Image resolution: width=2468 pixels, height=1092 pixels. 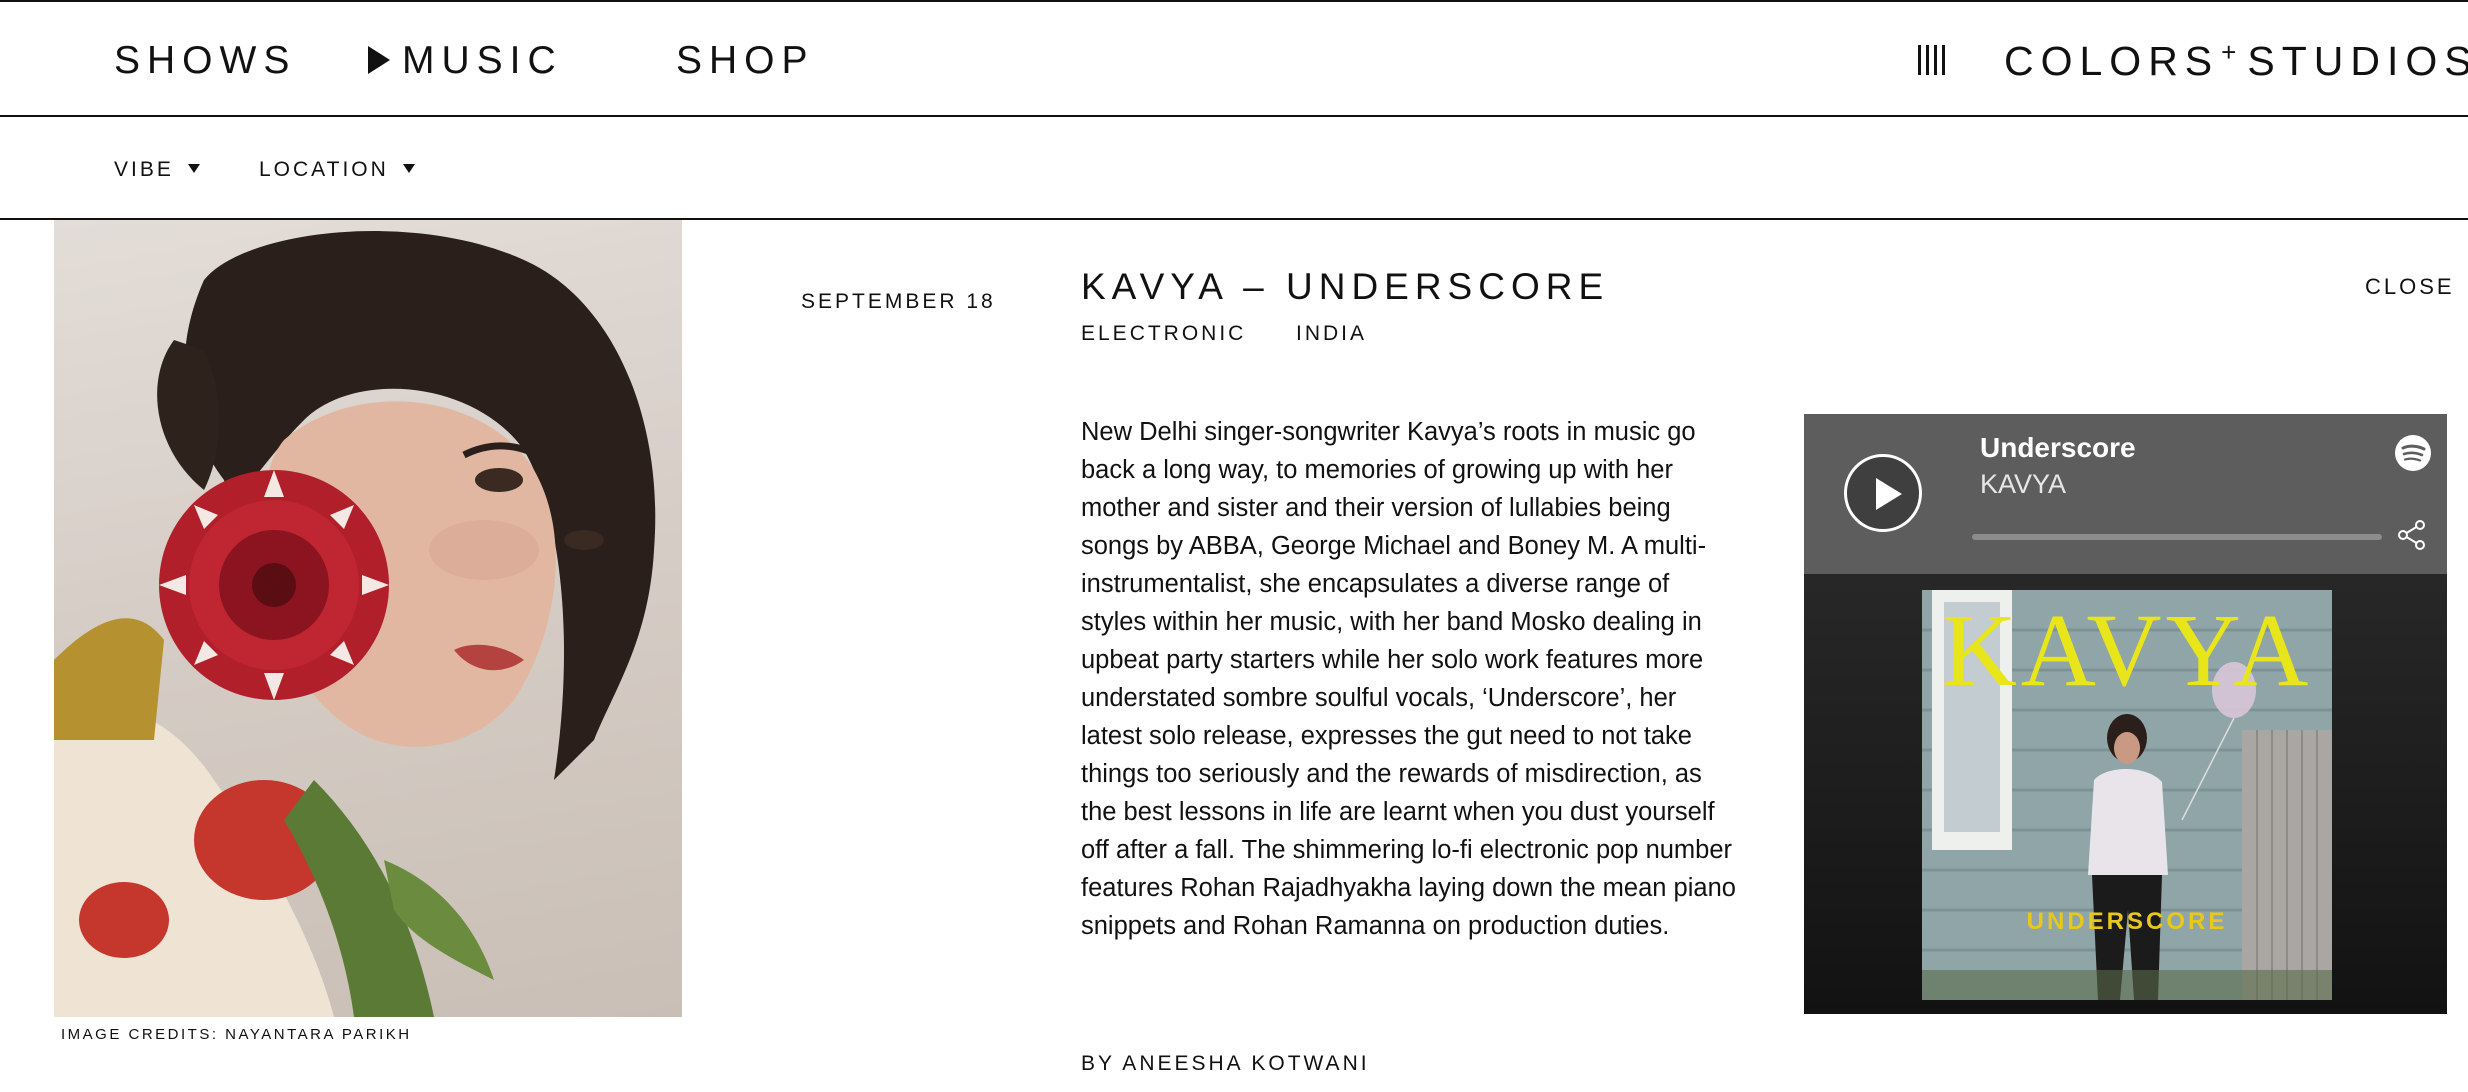 What do you see at coordinates (1234, 58) in the screenshot?
I see `top-navigation: SHOWS MUSIC SHOP COLORS+STUDIOS` at bounding box center [1234, 58].